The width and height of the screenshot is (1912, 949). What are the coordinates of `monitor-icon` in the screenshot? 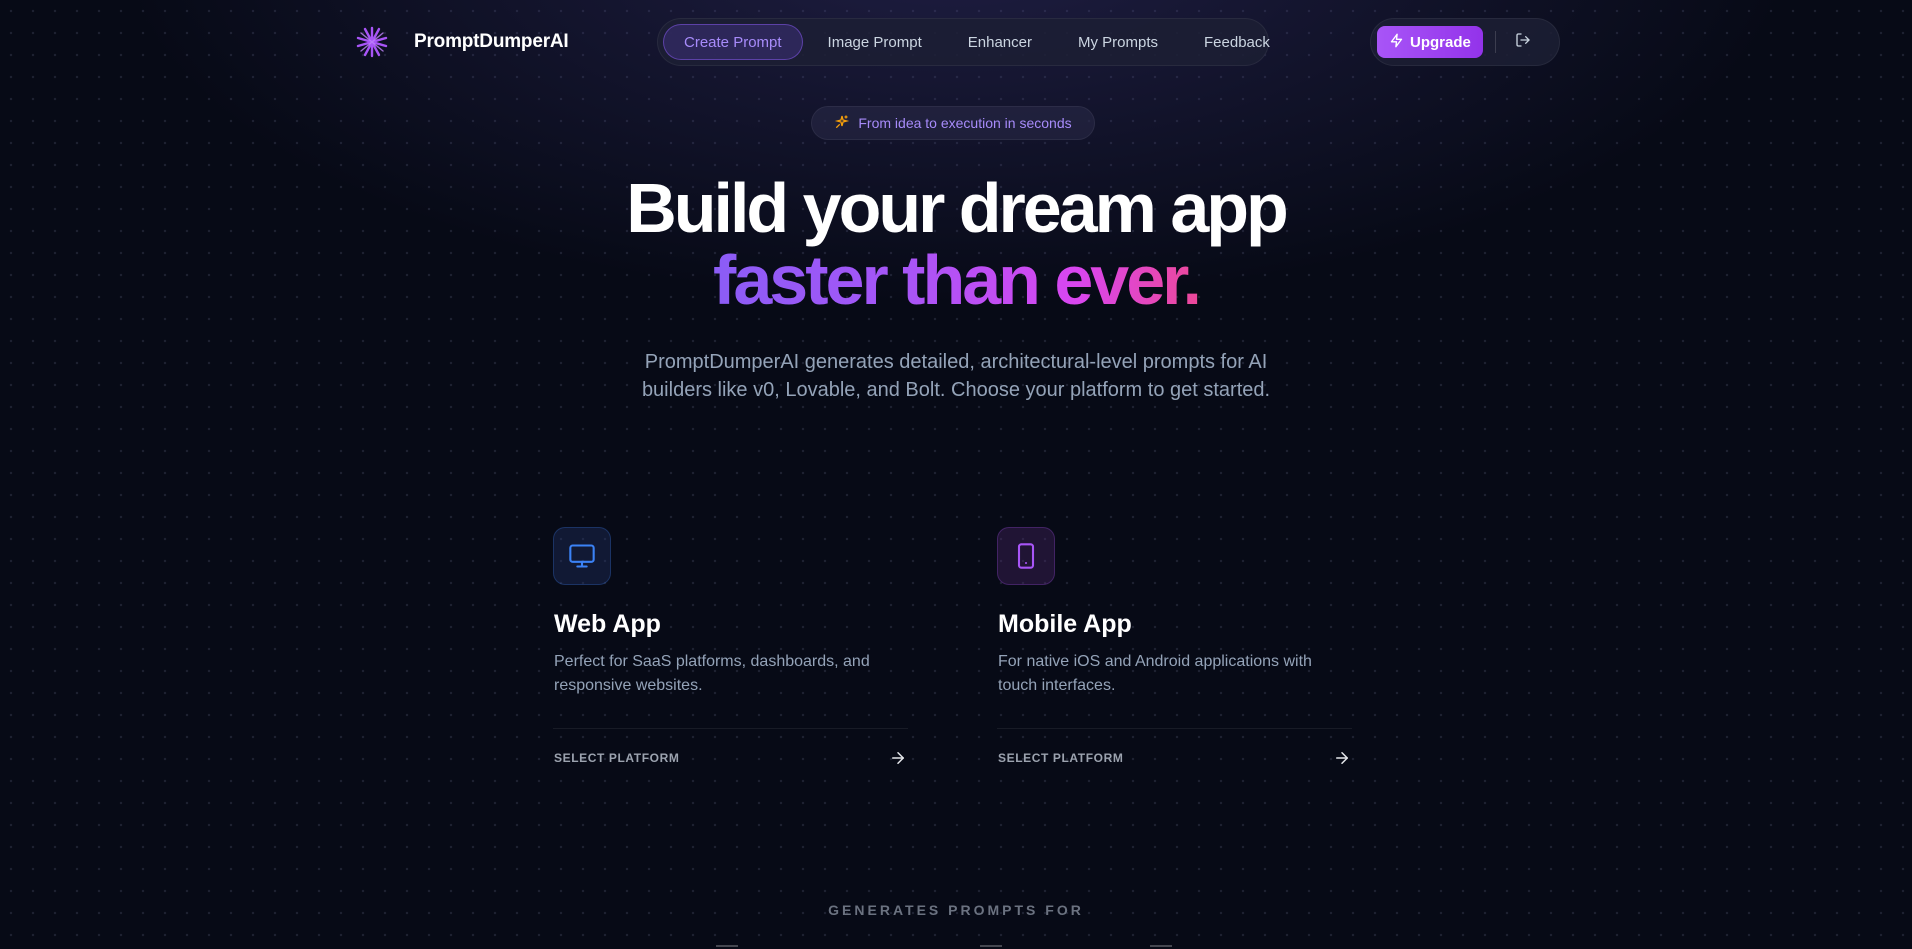 It's located at (582, 556).